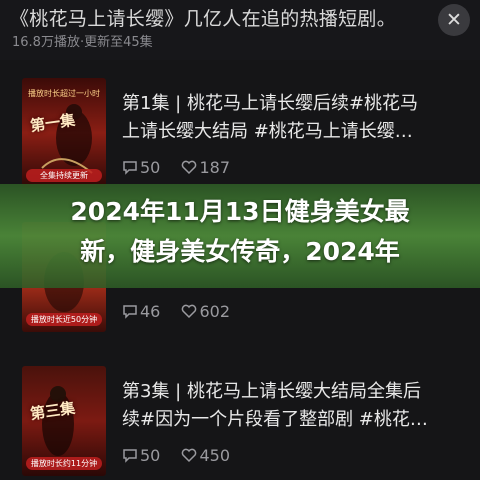 This screenshot has height=480, width=480. Describe the element at coordinates (64, 421) in the screenshot. I see `episode-thumbnail: 第三集 播放时长约11分钟` at that location.